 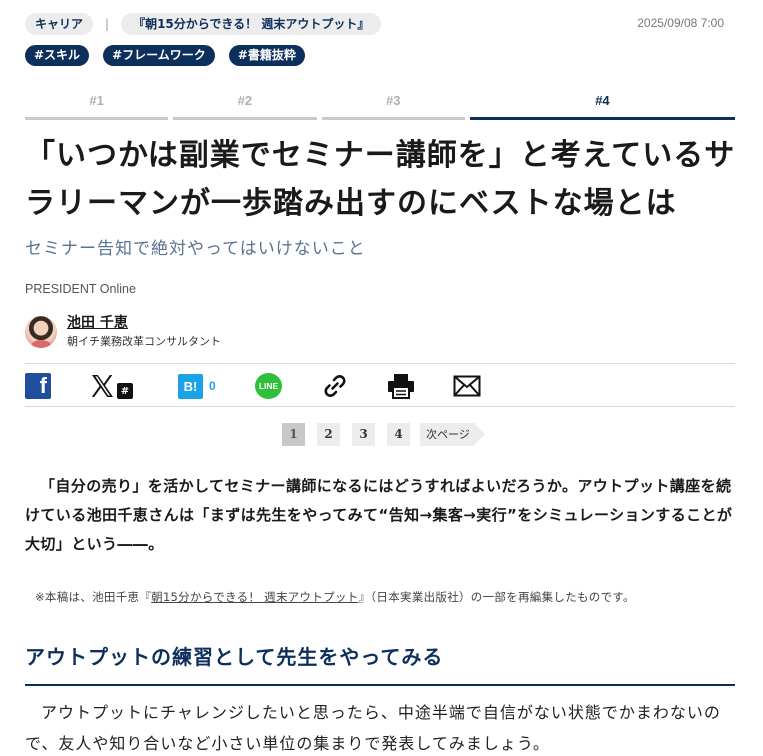 What do you see at coordinates (43, 385) in the screenshot?
I see `facebook-icon: f` at bounding box center [43, 385].